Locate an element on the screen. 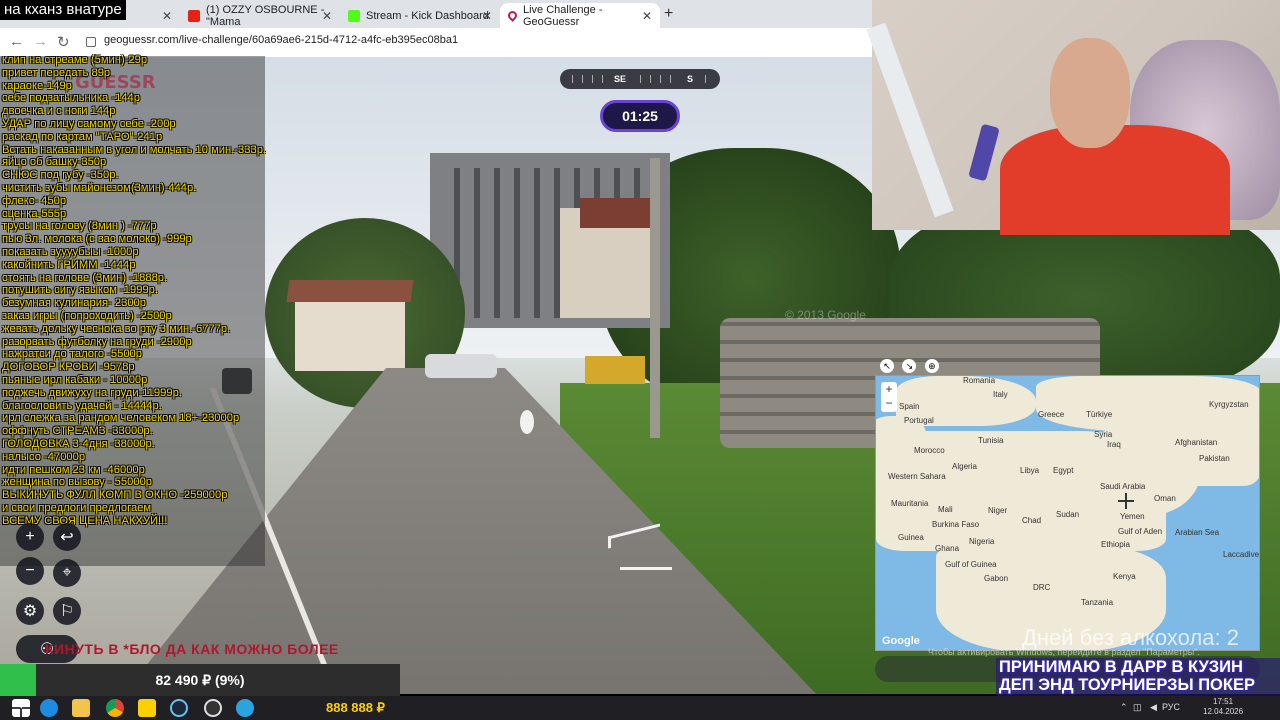 This screenshot has width=1280, height=720. map-label: Oman is located at coordinates (1165, 498).